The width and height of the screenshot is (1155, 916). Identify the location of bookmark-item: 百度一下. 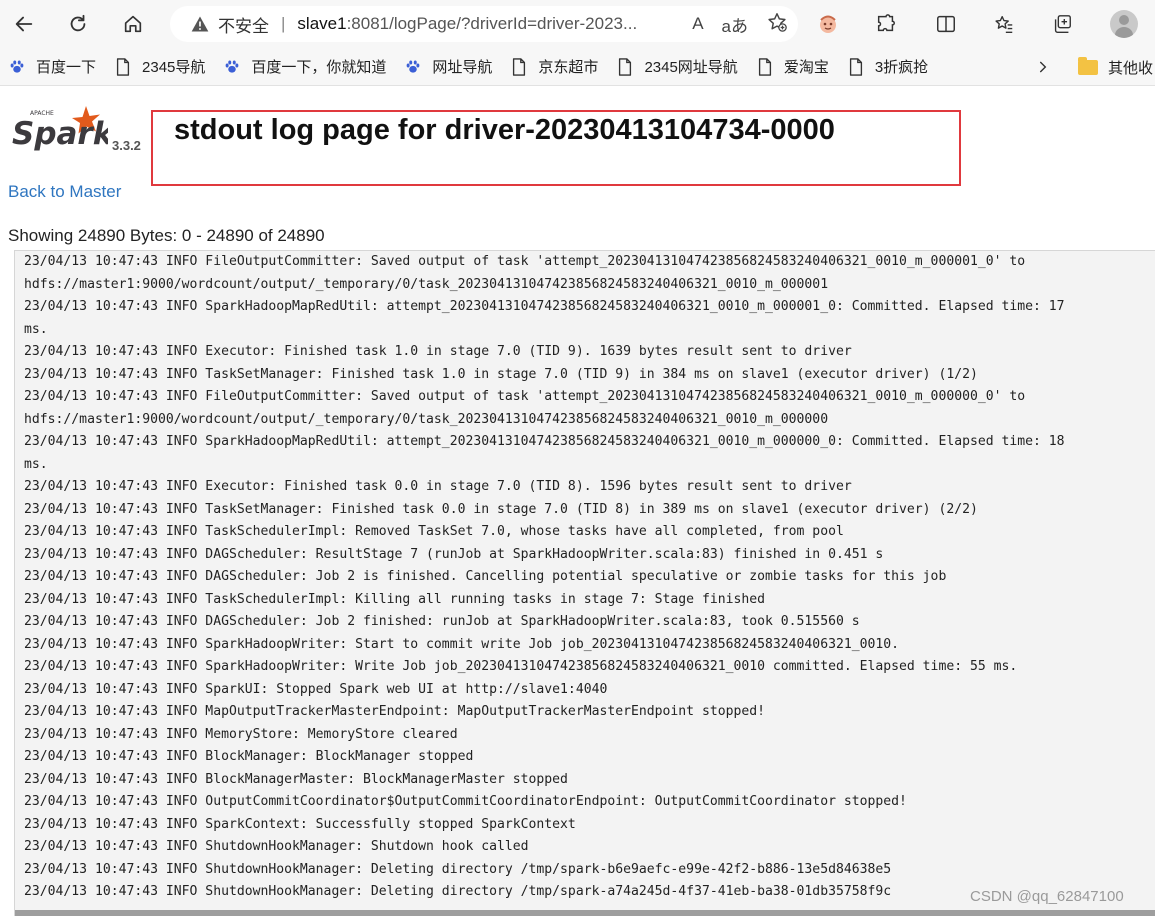
(53, 67).